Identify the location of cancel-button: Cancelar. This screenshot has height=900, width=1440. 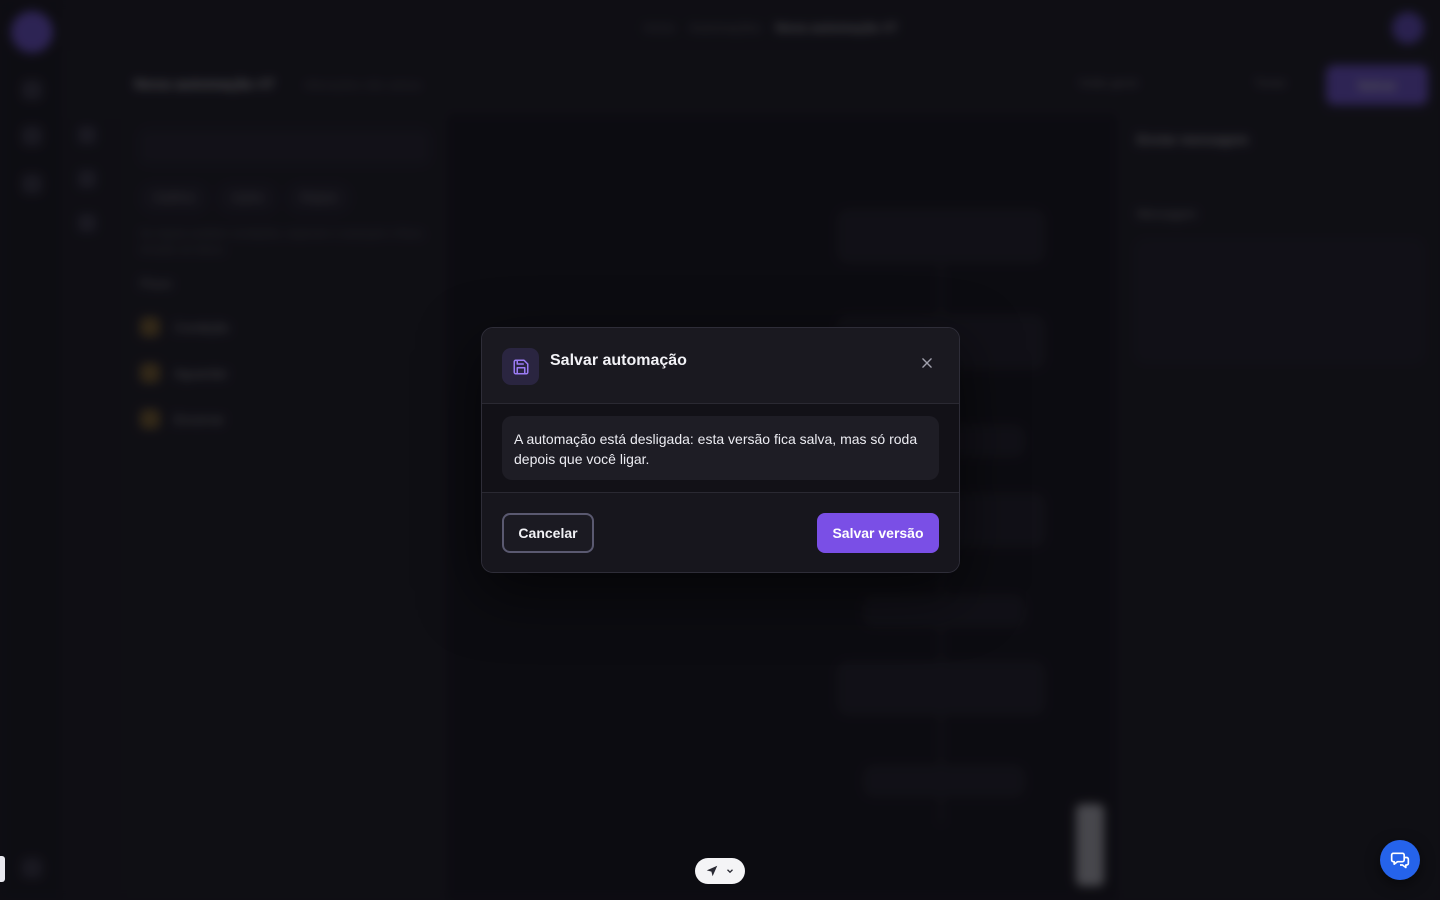
(548, 533).